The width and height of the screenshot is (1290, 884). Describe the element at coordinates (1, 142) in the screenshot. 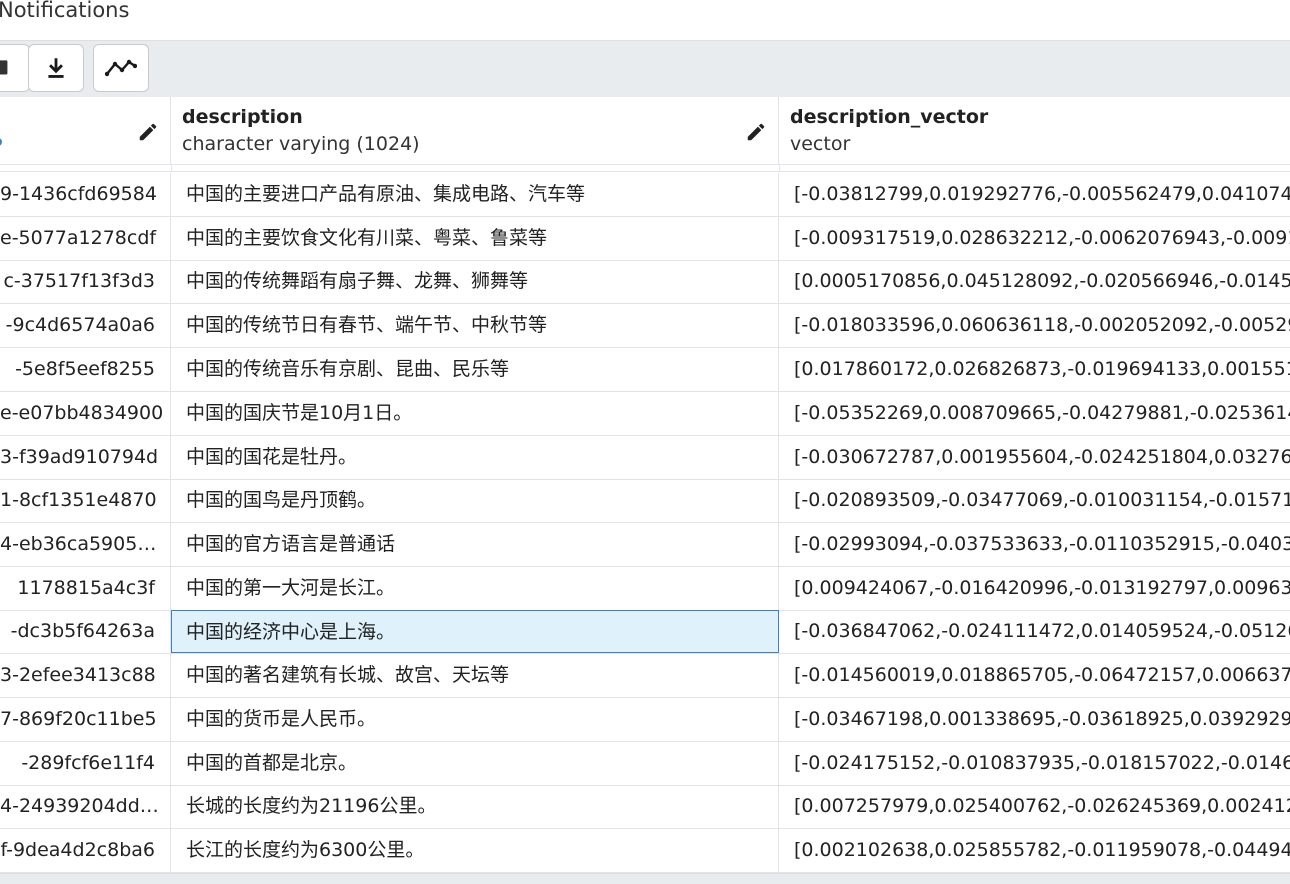

I see `sort-indicator` at that location.